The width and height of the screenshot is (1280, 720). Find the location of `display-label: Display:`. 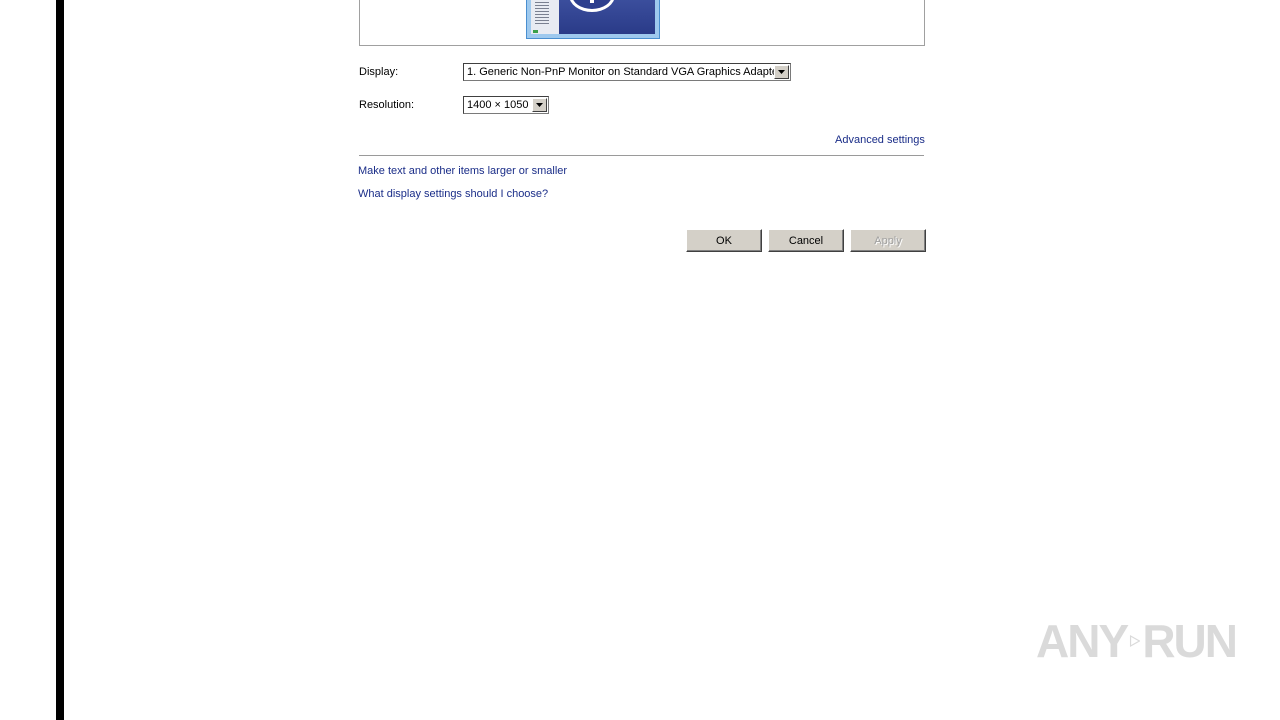

display-label: Display: is located at coordinates (379, 72).